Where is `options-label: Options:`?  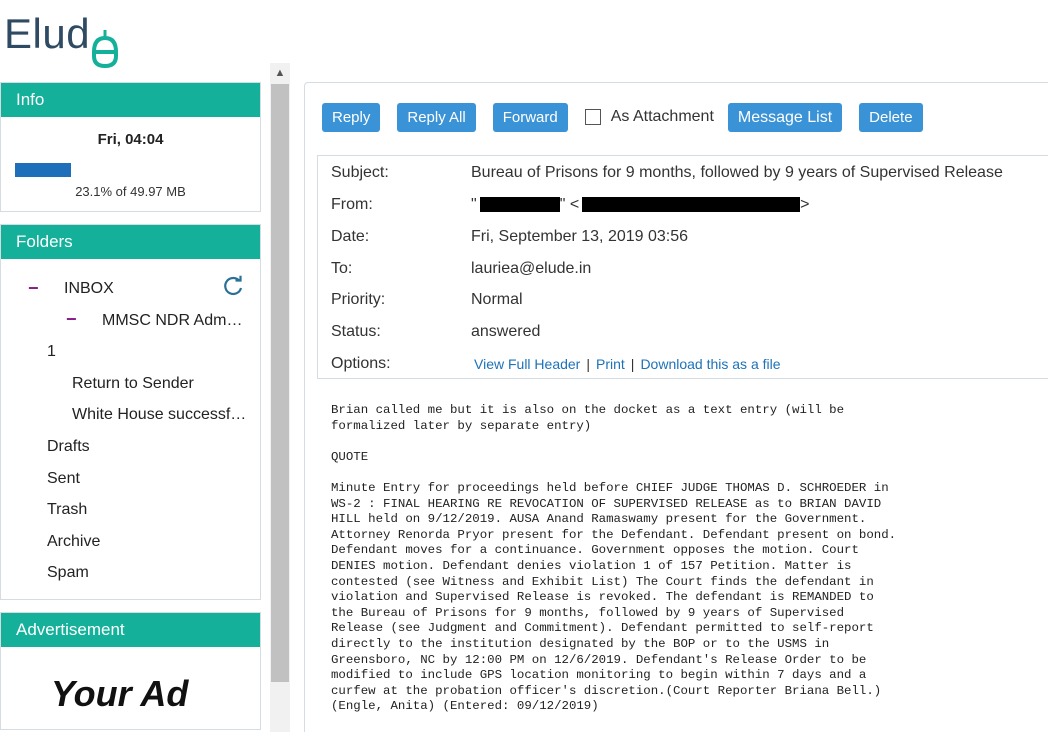 options-label: Options: is located at coordinates (361, 363).